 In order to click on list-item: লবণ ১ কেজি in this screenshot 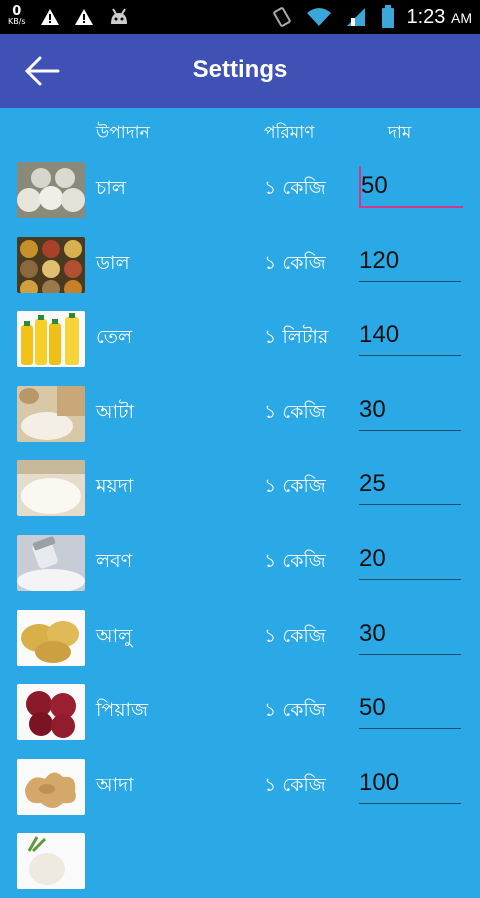, I will do `click(240, 562)`.